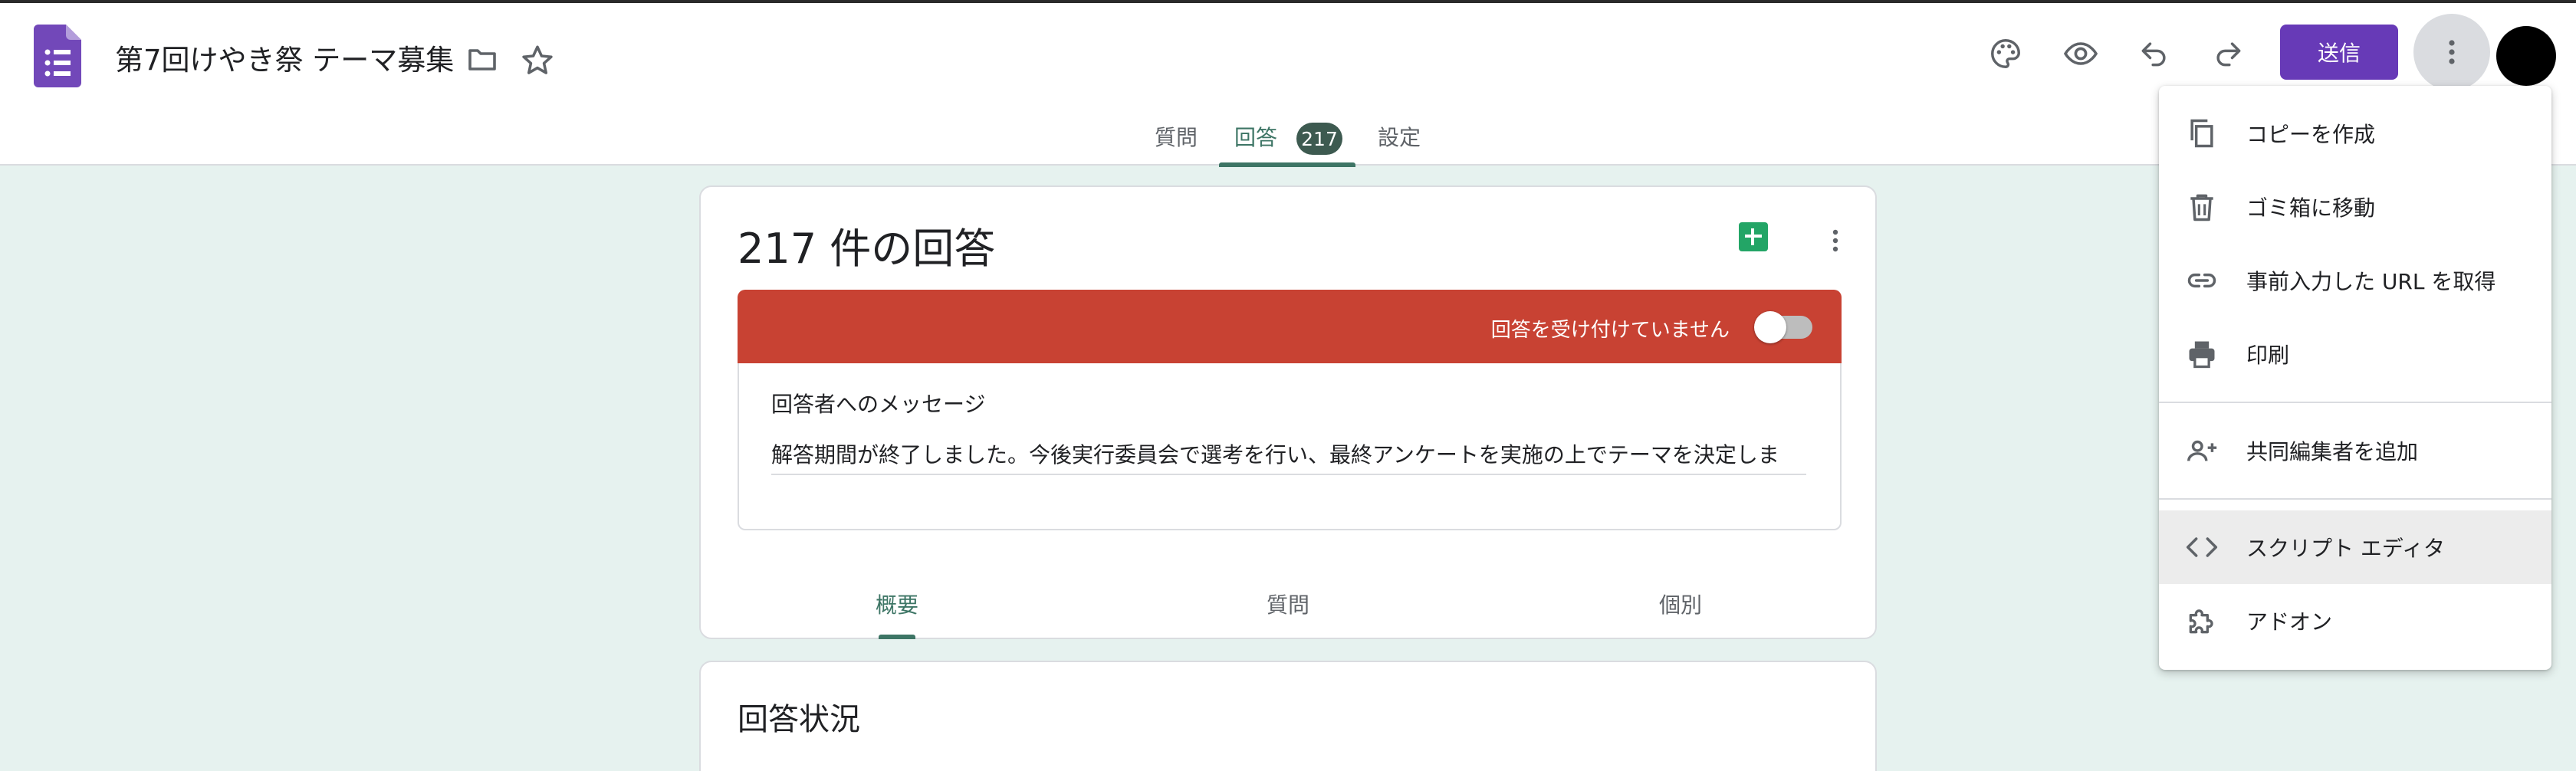 Image resolution: width=2576 pixels, height=771 pixels. What do you see at coordinates (2355, 354) in the screenshot?
I see `menu-item-print: 印刷` at bounding box center [2355, 354].